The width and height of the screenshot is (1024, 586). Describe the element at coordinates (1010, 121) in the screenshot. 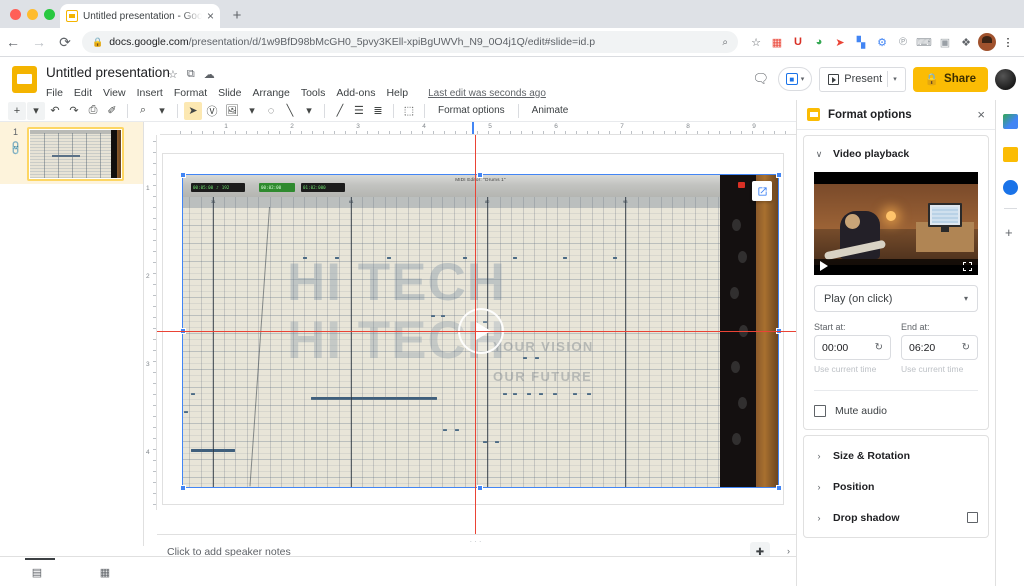

I see `google-calendar-icon` at that location.